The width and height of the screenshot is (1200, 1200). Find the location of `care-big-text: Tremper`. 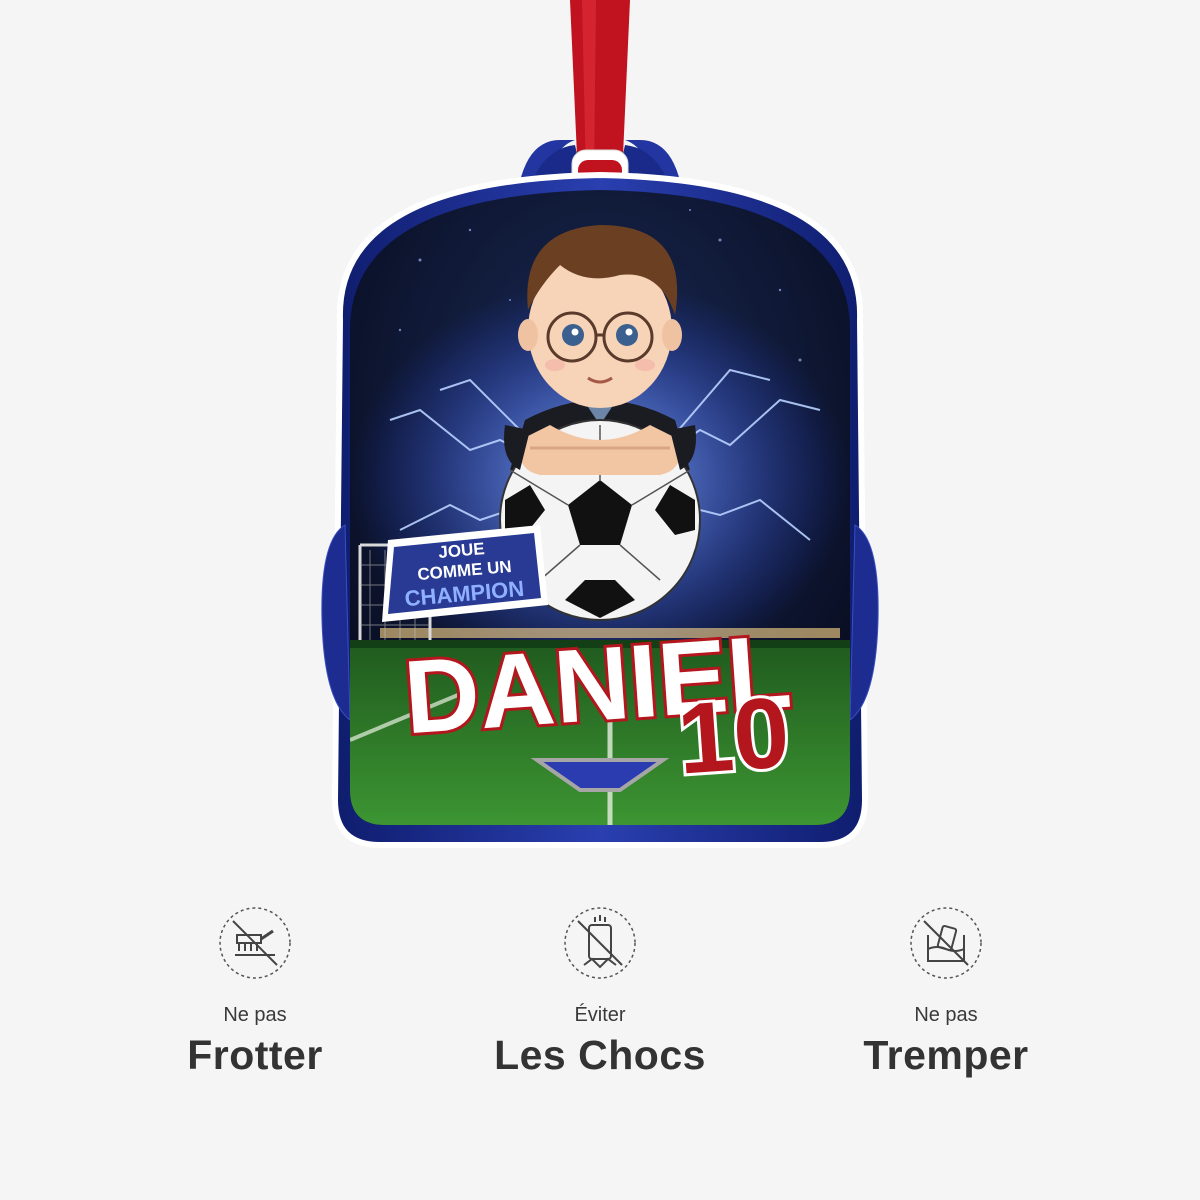

care-big-text: Tremper is located at coordinates (946, 1055).